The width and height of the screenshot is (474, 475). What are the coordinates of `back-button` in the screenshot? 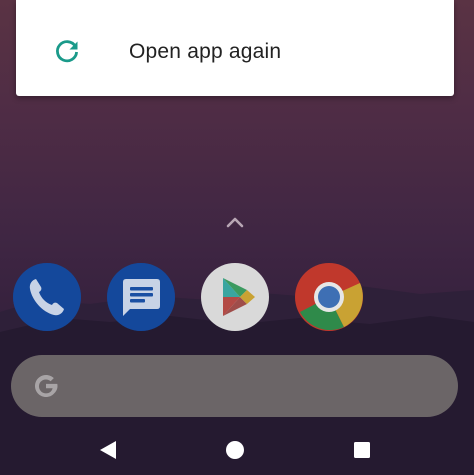 It's located at (108, 450).